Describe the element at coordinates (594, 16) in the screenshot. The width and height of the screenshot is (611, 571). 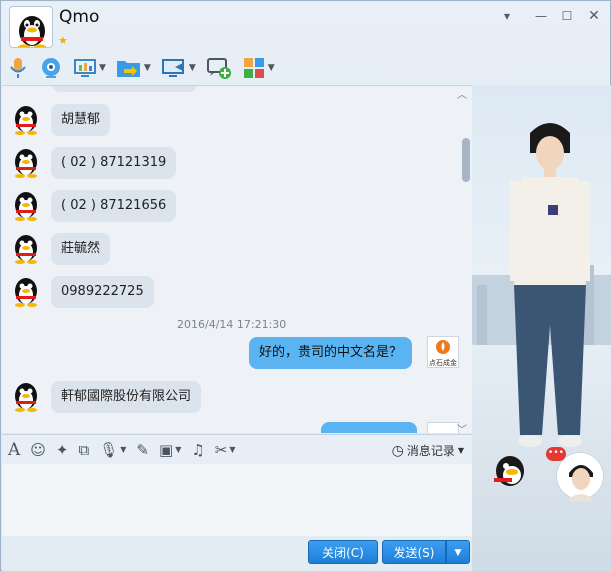
I see `close-icon: ✕` at that location.